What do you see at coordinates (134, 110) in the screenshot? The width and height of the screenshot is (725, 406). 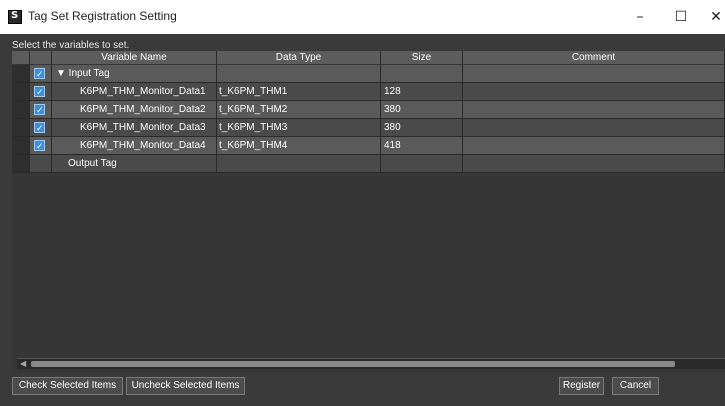 I see `variable-name-cell: K6PM_THM_Monitor_Data2` at bounding box center [134, 110].